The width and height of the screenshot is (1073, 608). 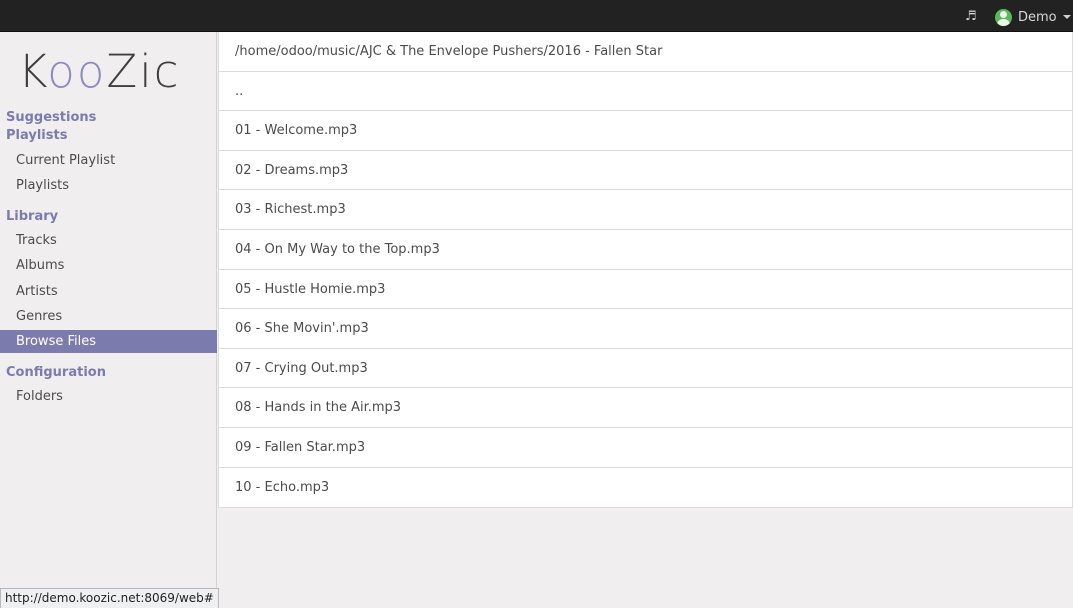 What do you see at coordinates (645, 250) in the screenshot?
I see `file-row: 04 - On My Way to the Top.mp3` at bounding box center [645, 250].